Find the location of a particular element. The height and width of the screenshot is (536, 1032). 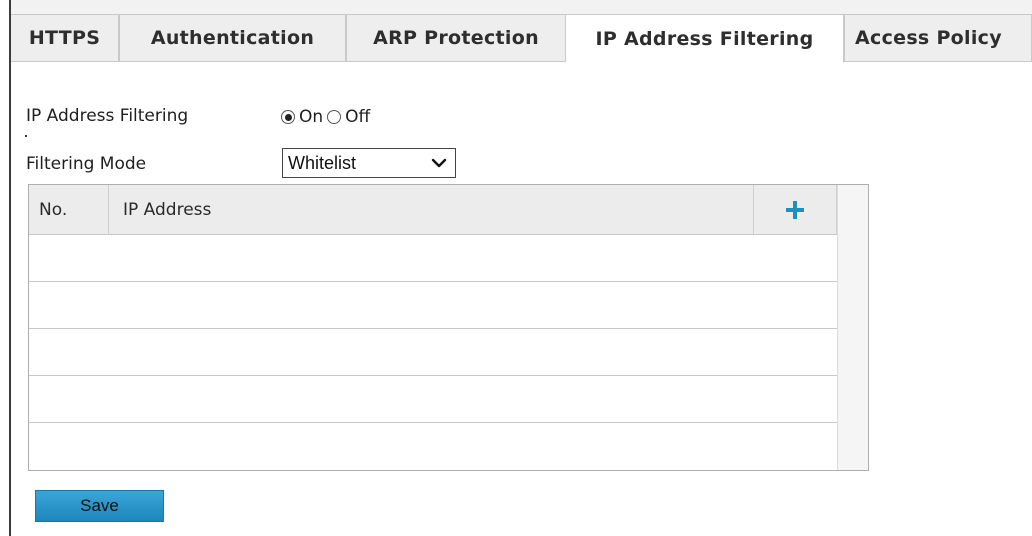

add-ip-button is located at coordinates (795, 209).